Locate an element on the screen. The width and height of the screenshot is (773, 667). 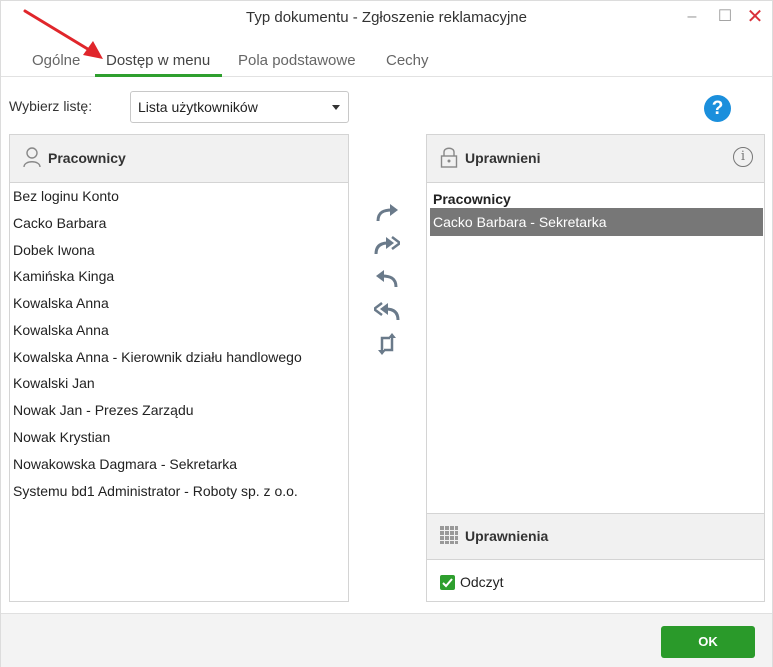
close-button: ✕ is located at coordinates (755, 17).